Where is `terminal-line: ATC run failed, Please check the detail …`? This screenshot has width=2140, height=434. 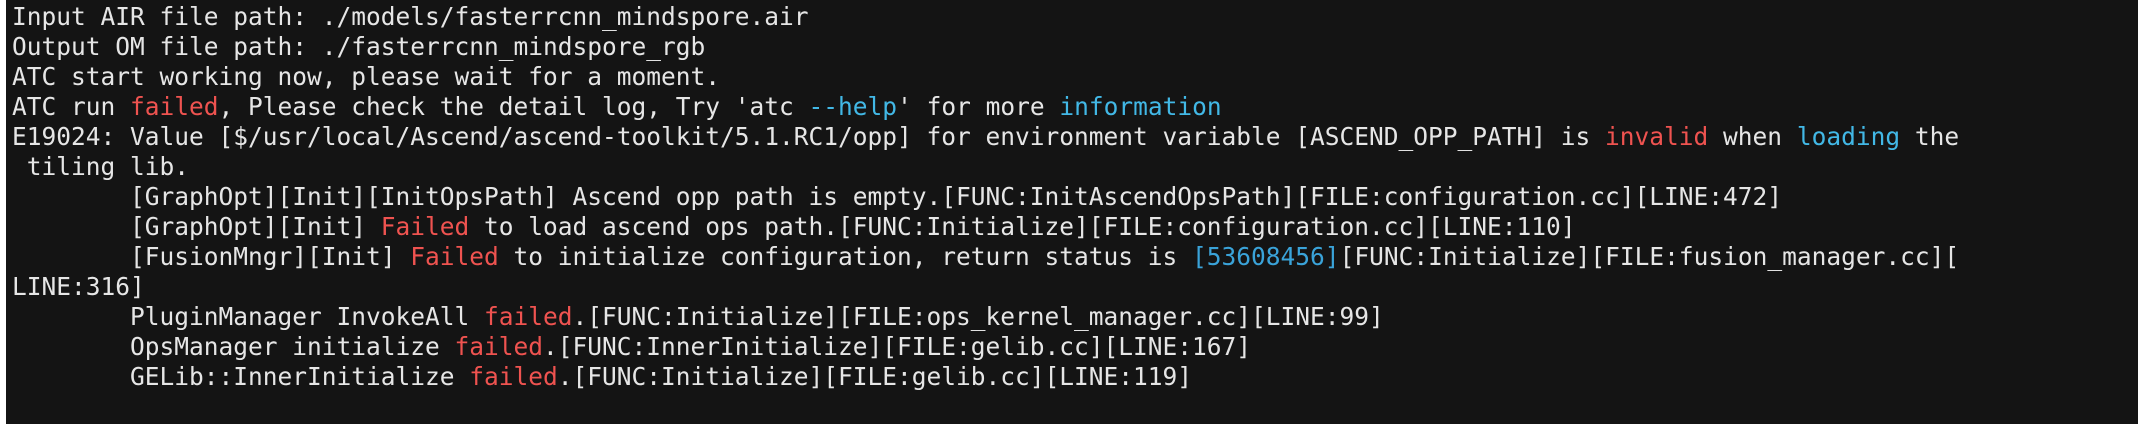
terminal-line: ATC run failed, Please check the detail … is located at coordinates (1075, 107).